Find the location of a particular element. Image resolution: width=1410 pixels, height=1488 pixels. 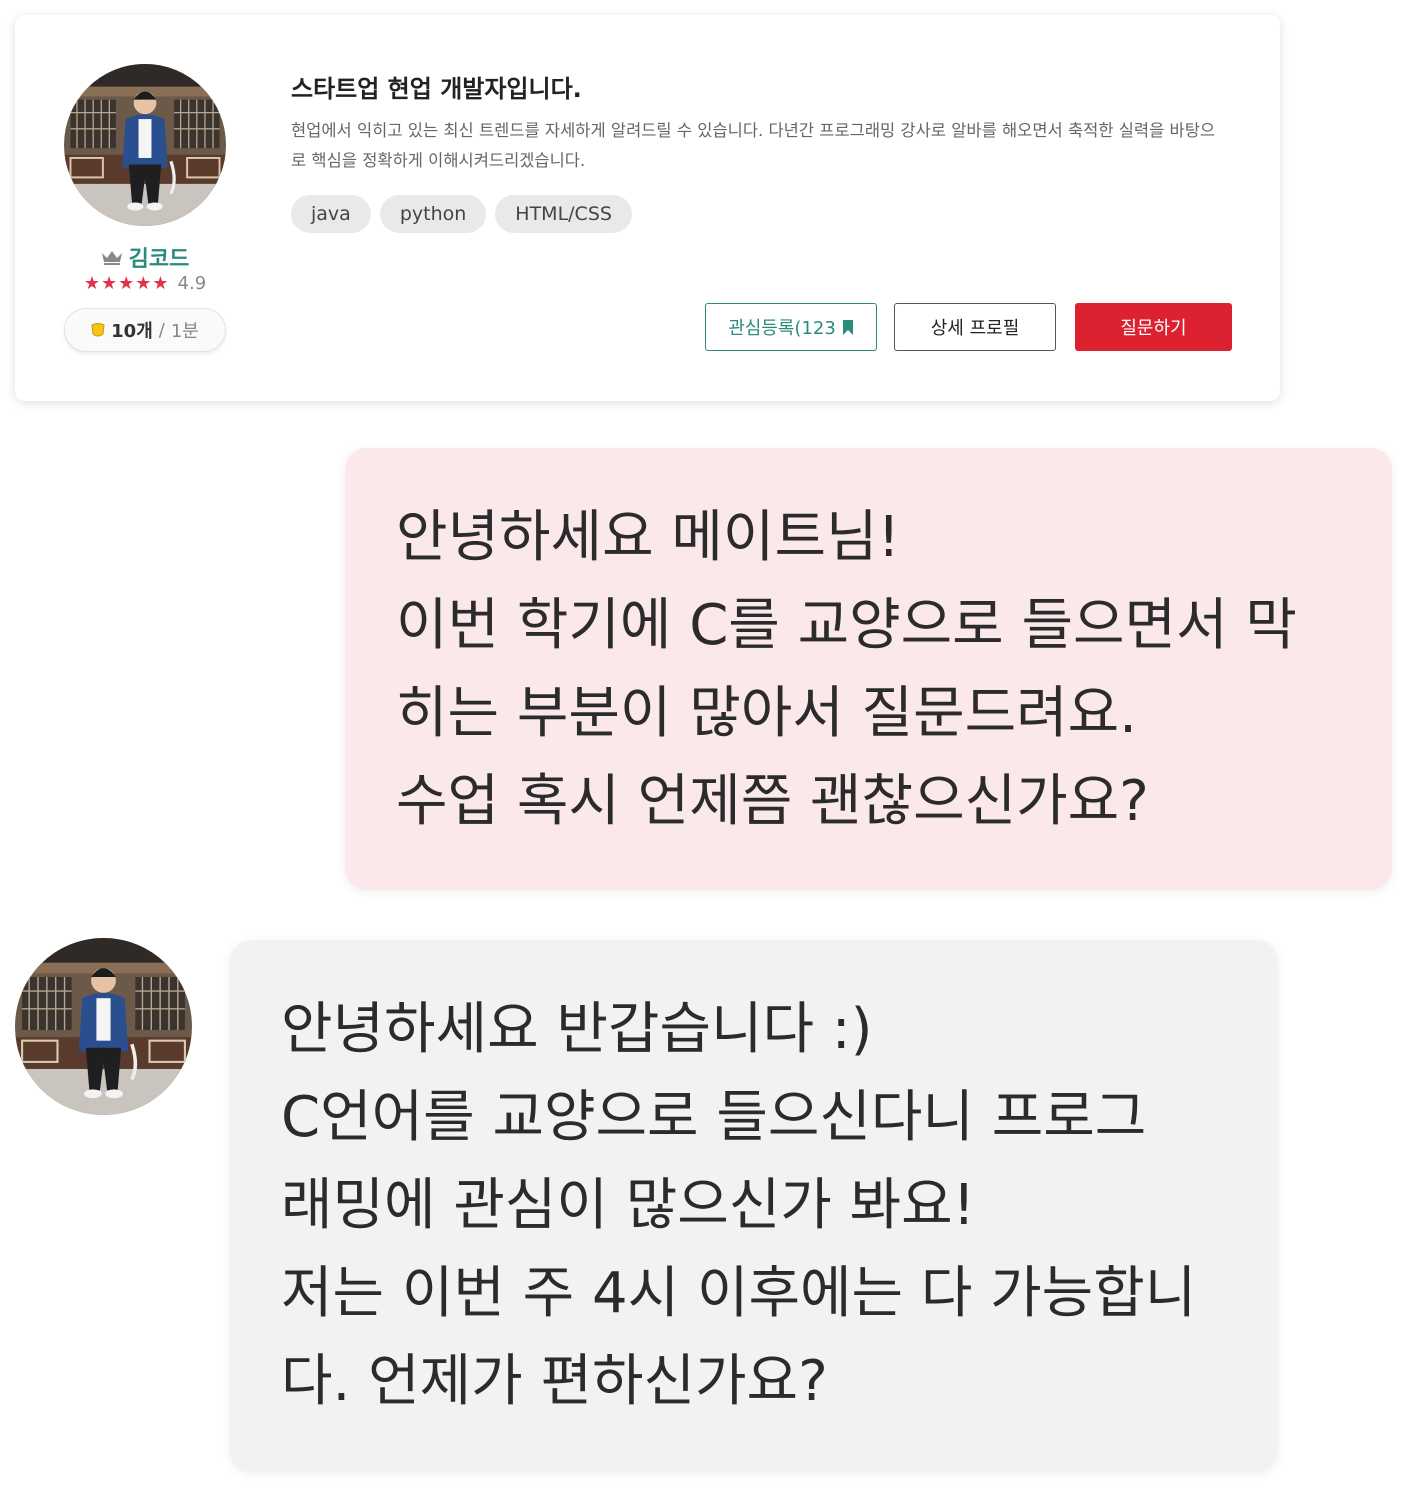

mentor-avatar is located at coordinates (145, 145).